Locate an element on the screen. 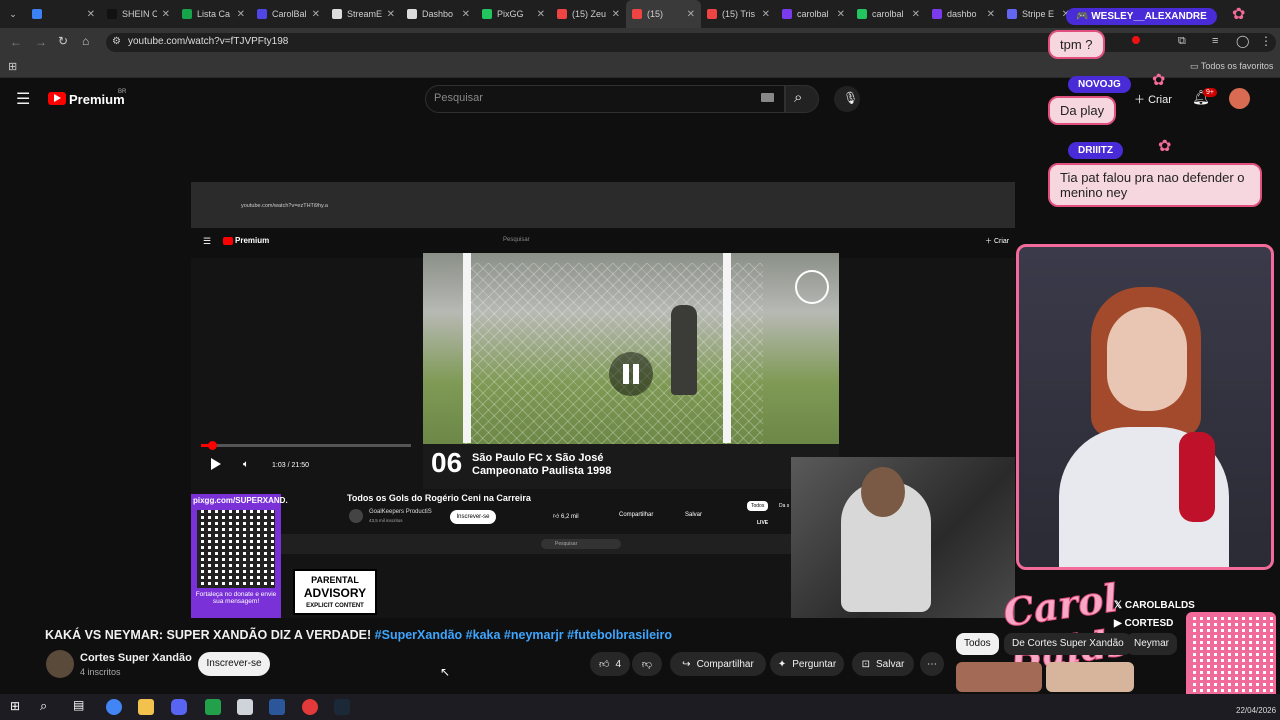  chip-all: Todos is located at coordinates (977, 644).